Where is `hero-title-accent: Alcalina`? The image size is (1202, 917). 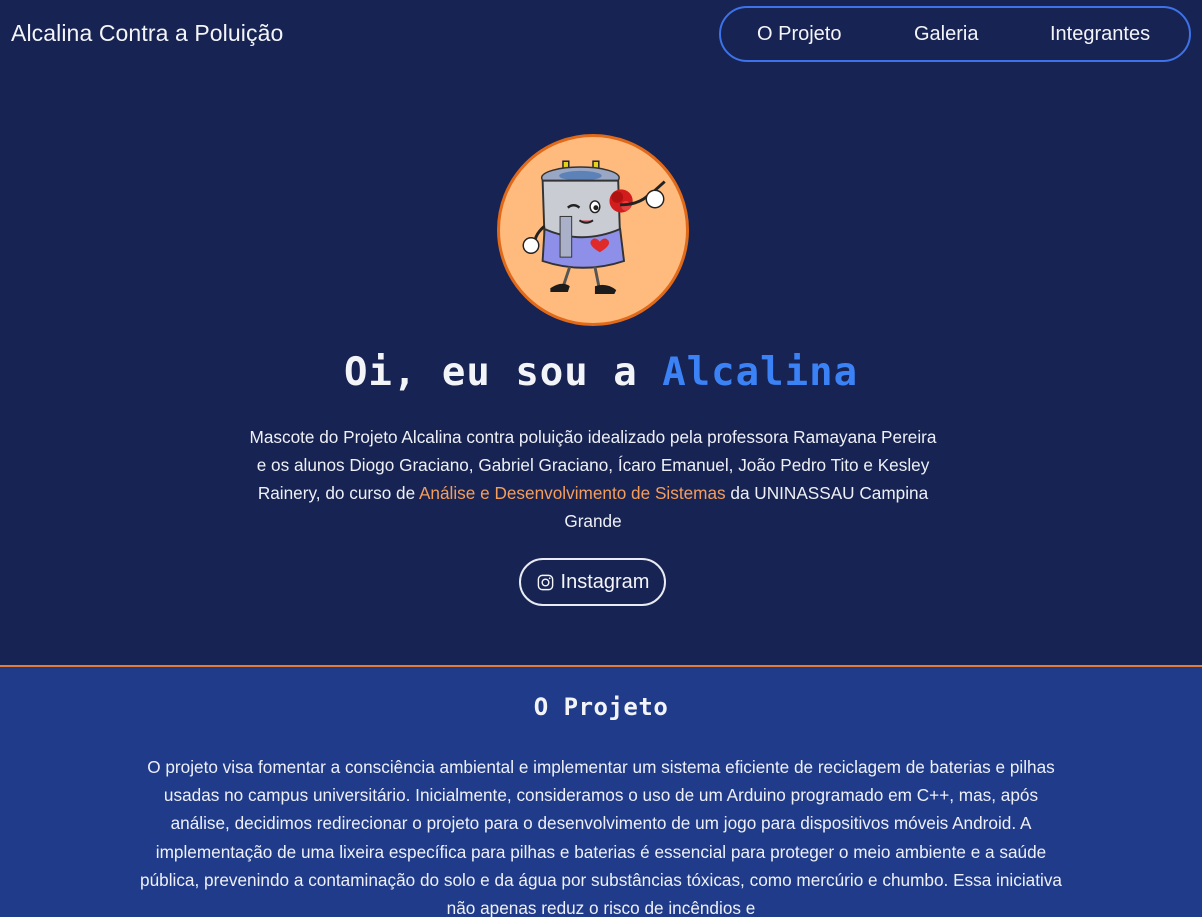 hero-title-accent: Alcalina is located at coordinates (760, 372).